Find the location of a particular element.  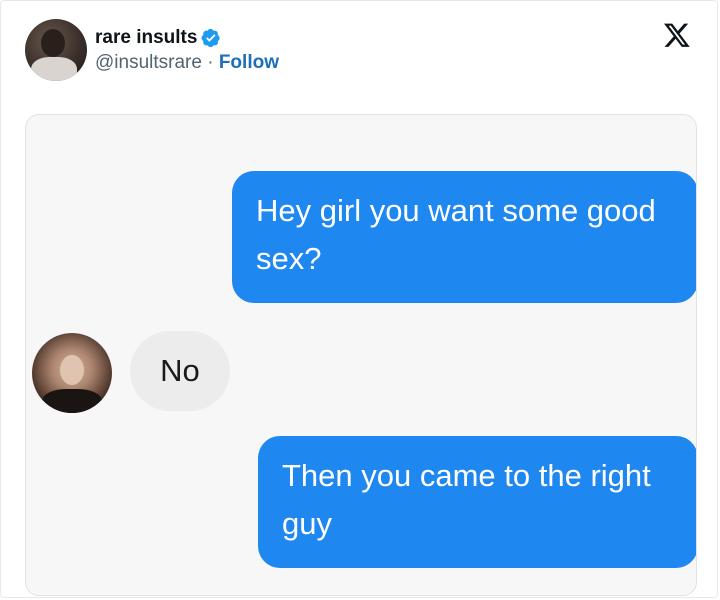

message-text: No is located at coordinates (180, 370).